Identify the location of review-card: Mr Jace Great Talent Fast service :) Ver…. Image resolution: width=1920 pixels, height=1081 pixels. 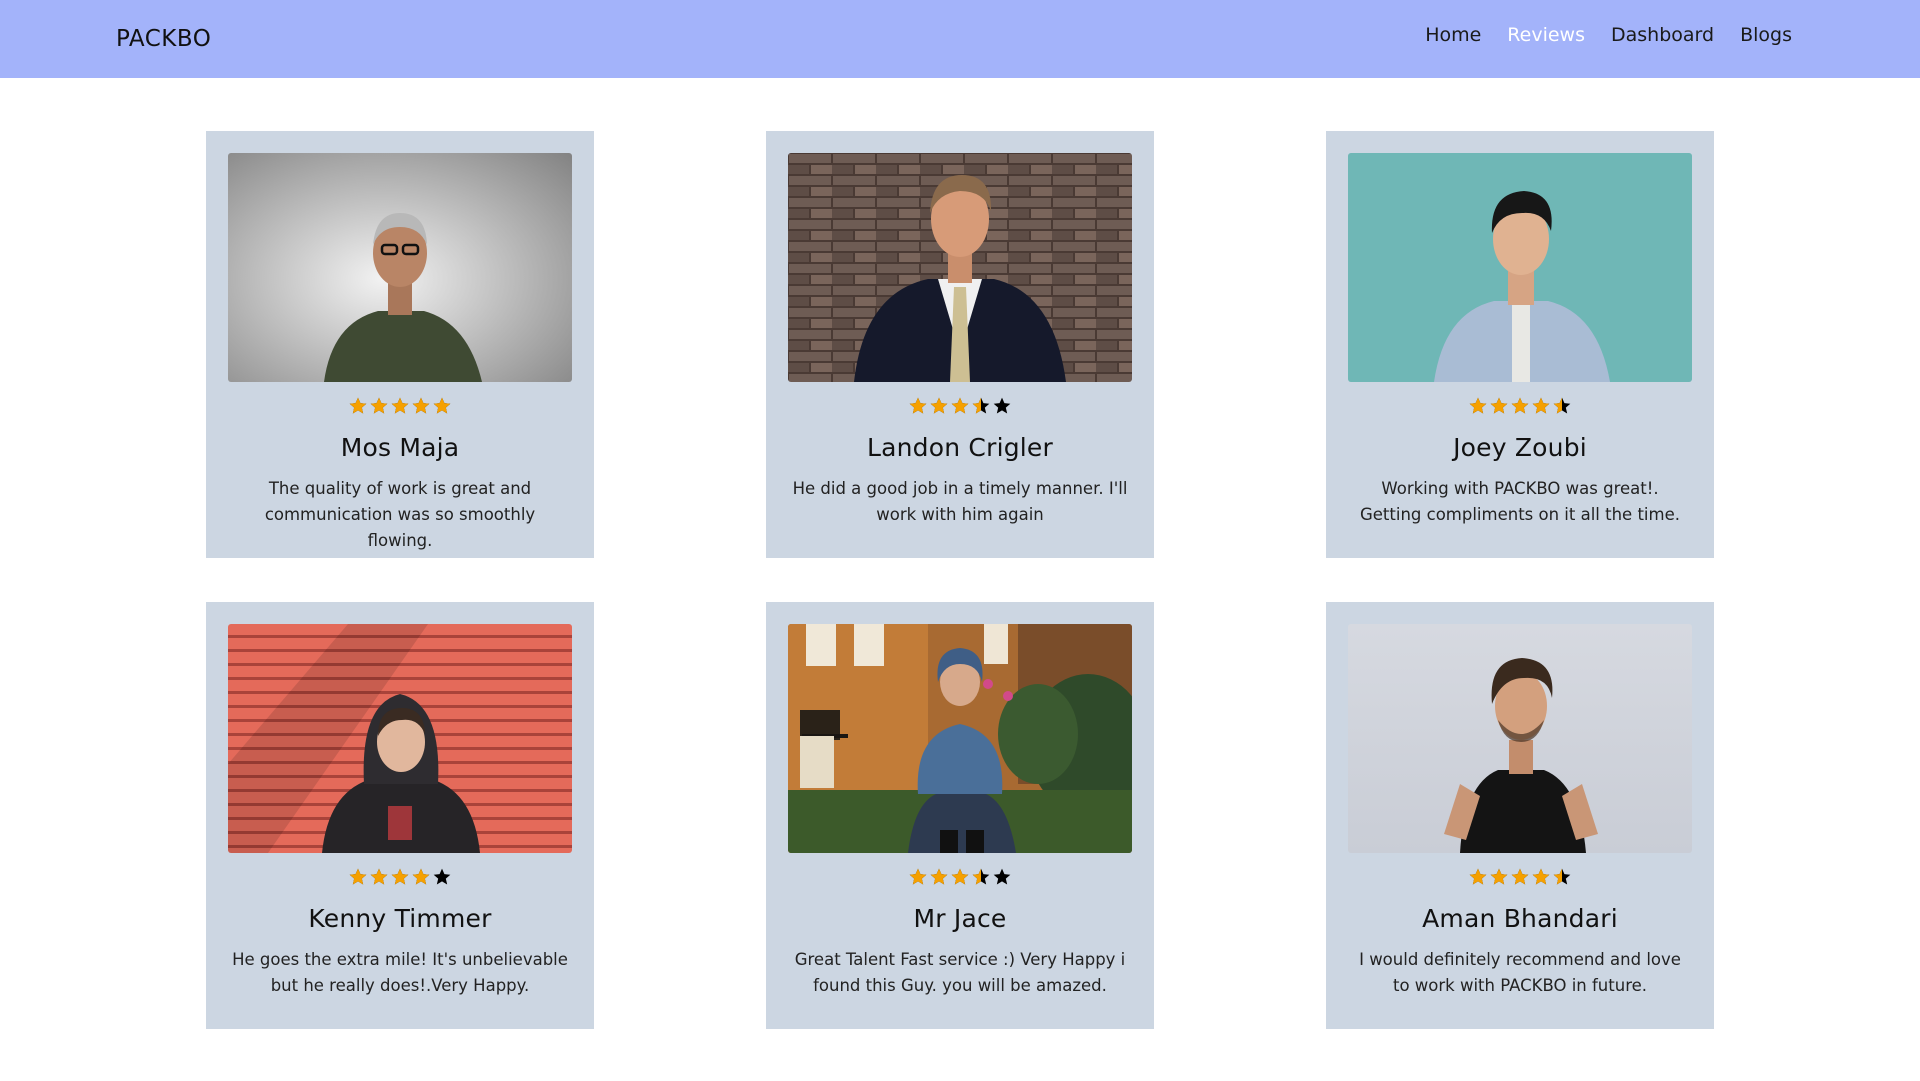
(960, 815).